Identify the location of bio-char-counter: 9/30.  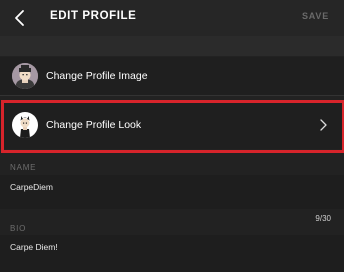
(323, 218).